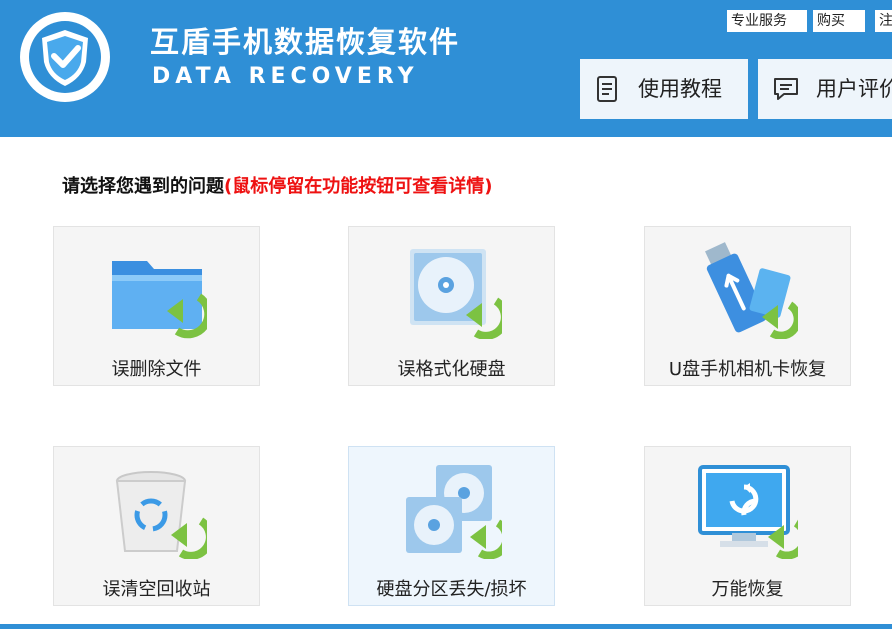  What do you see at coordinates (156, 369) in the screenshot?
I see `option-label: 误删除文件` at bounding box center [156, 369].